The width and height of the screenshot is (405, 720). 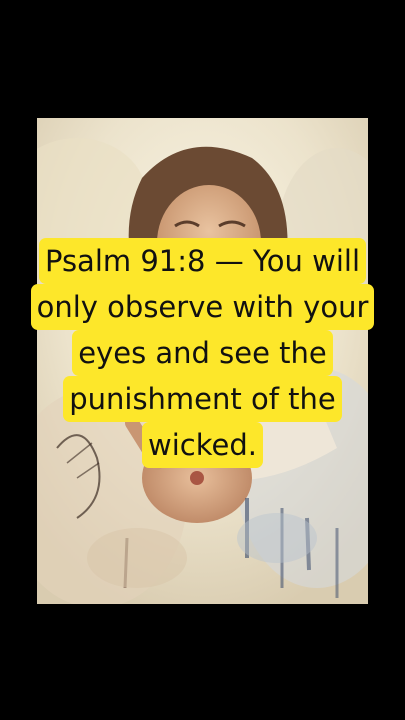 I want to click on caption-line-4: punishment of the, so click(x=202, y=399).